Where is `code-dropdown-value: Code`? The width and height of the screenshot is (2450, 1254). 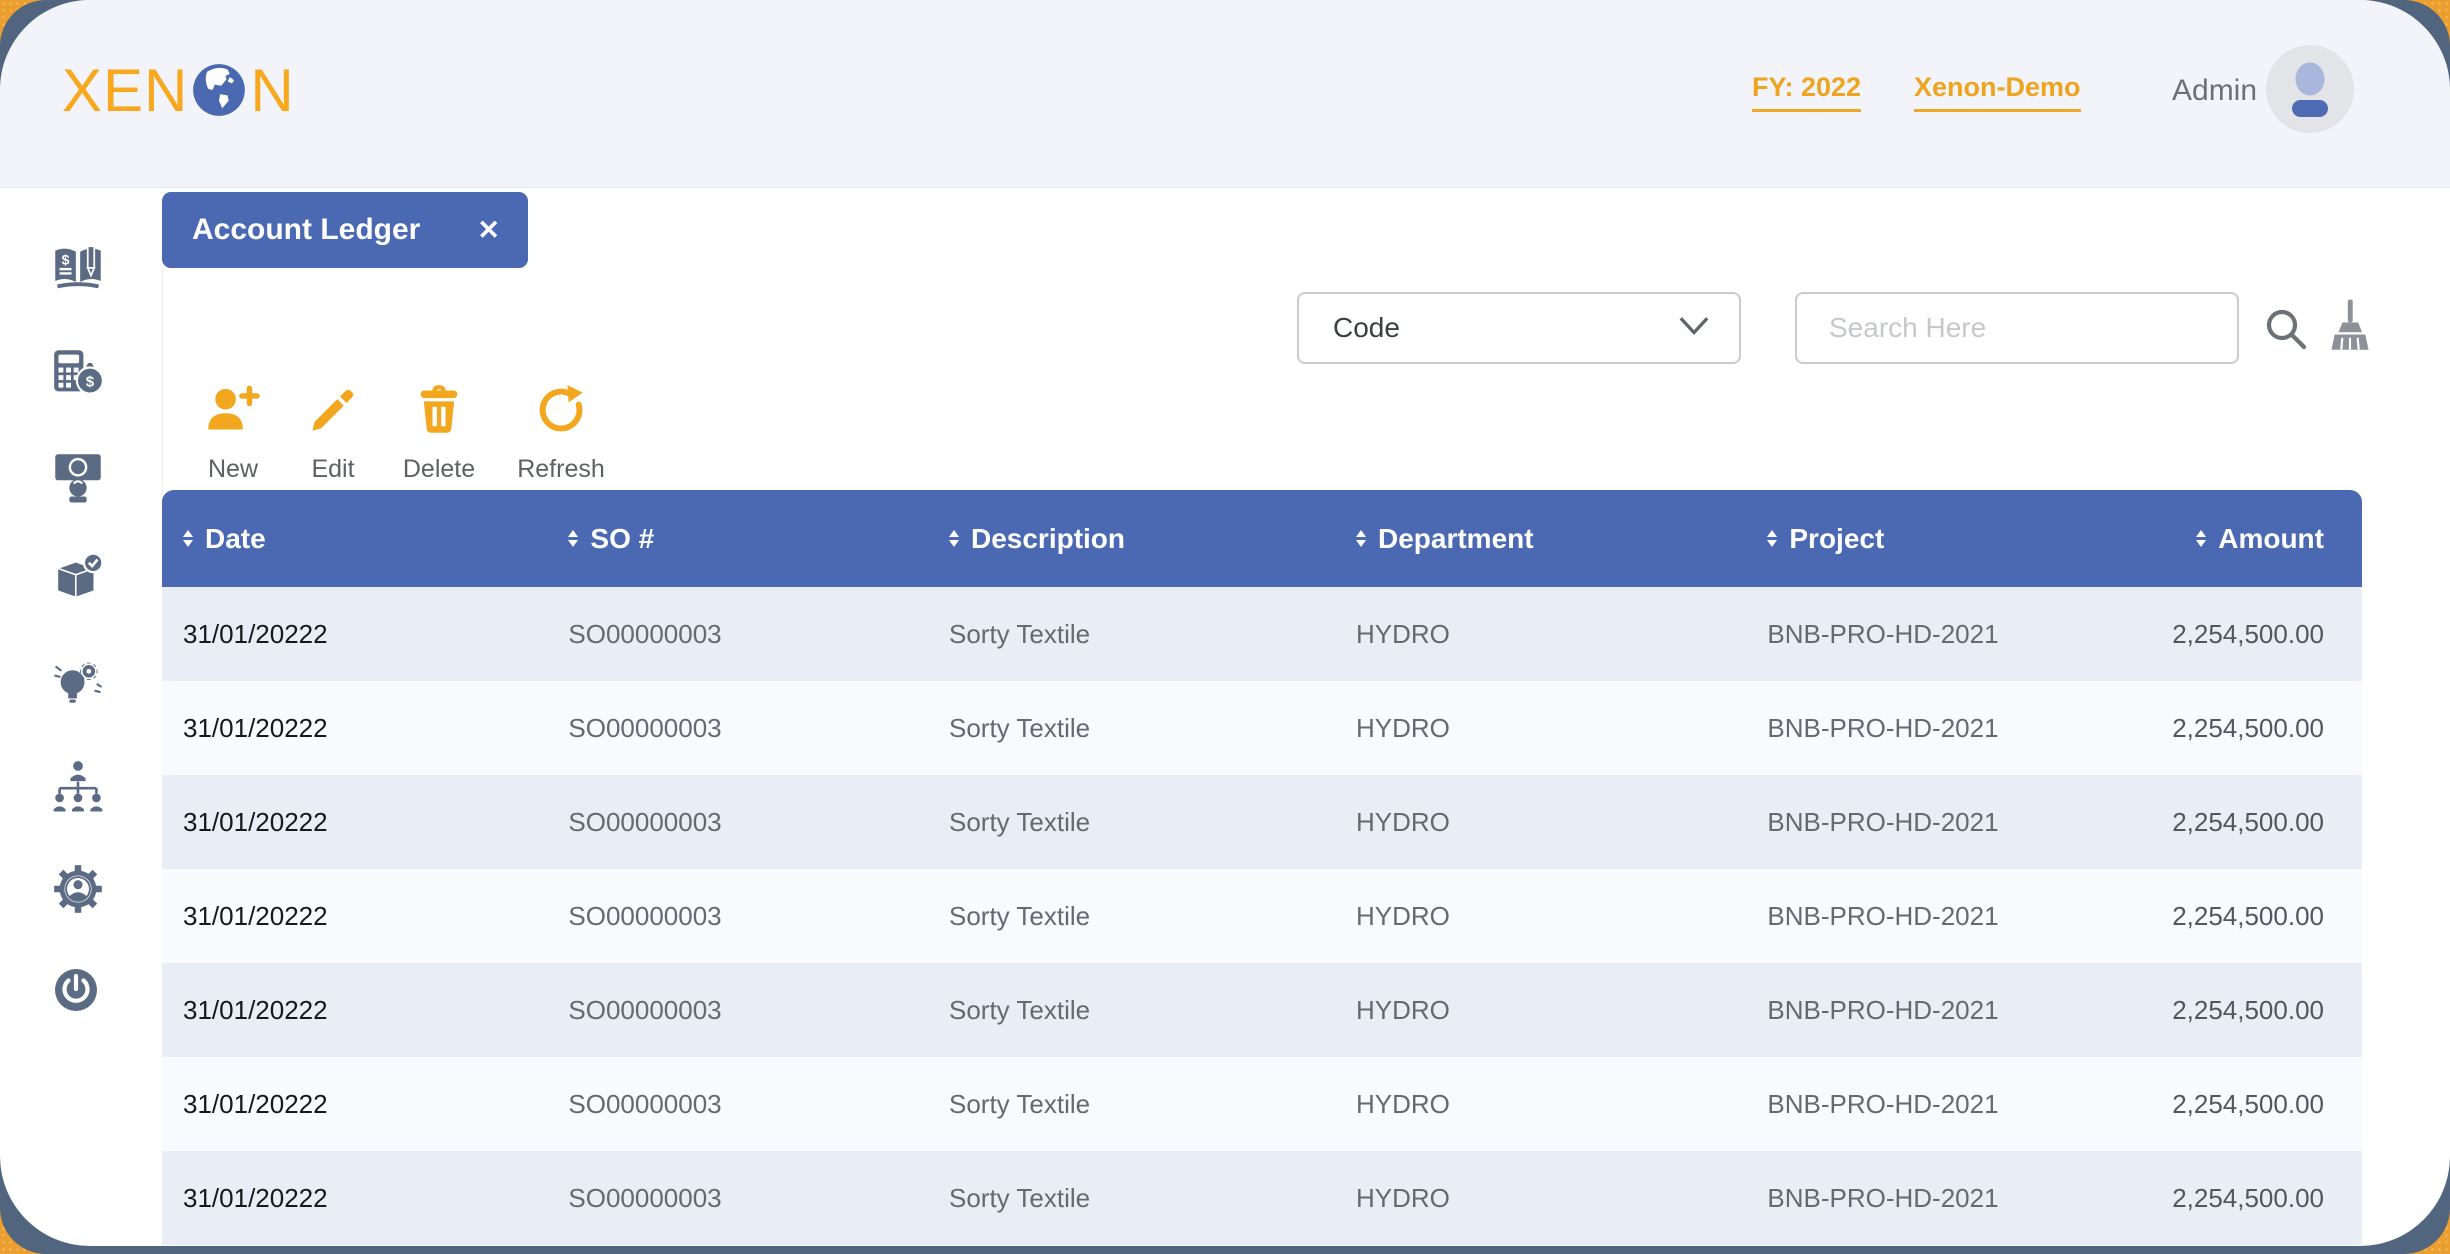 code-dropdown-value: Code is located at coordinates (1366, 327).